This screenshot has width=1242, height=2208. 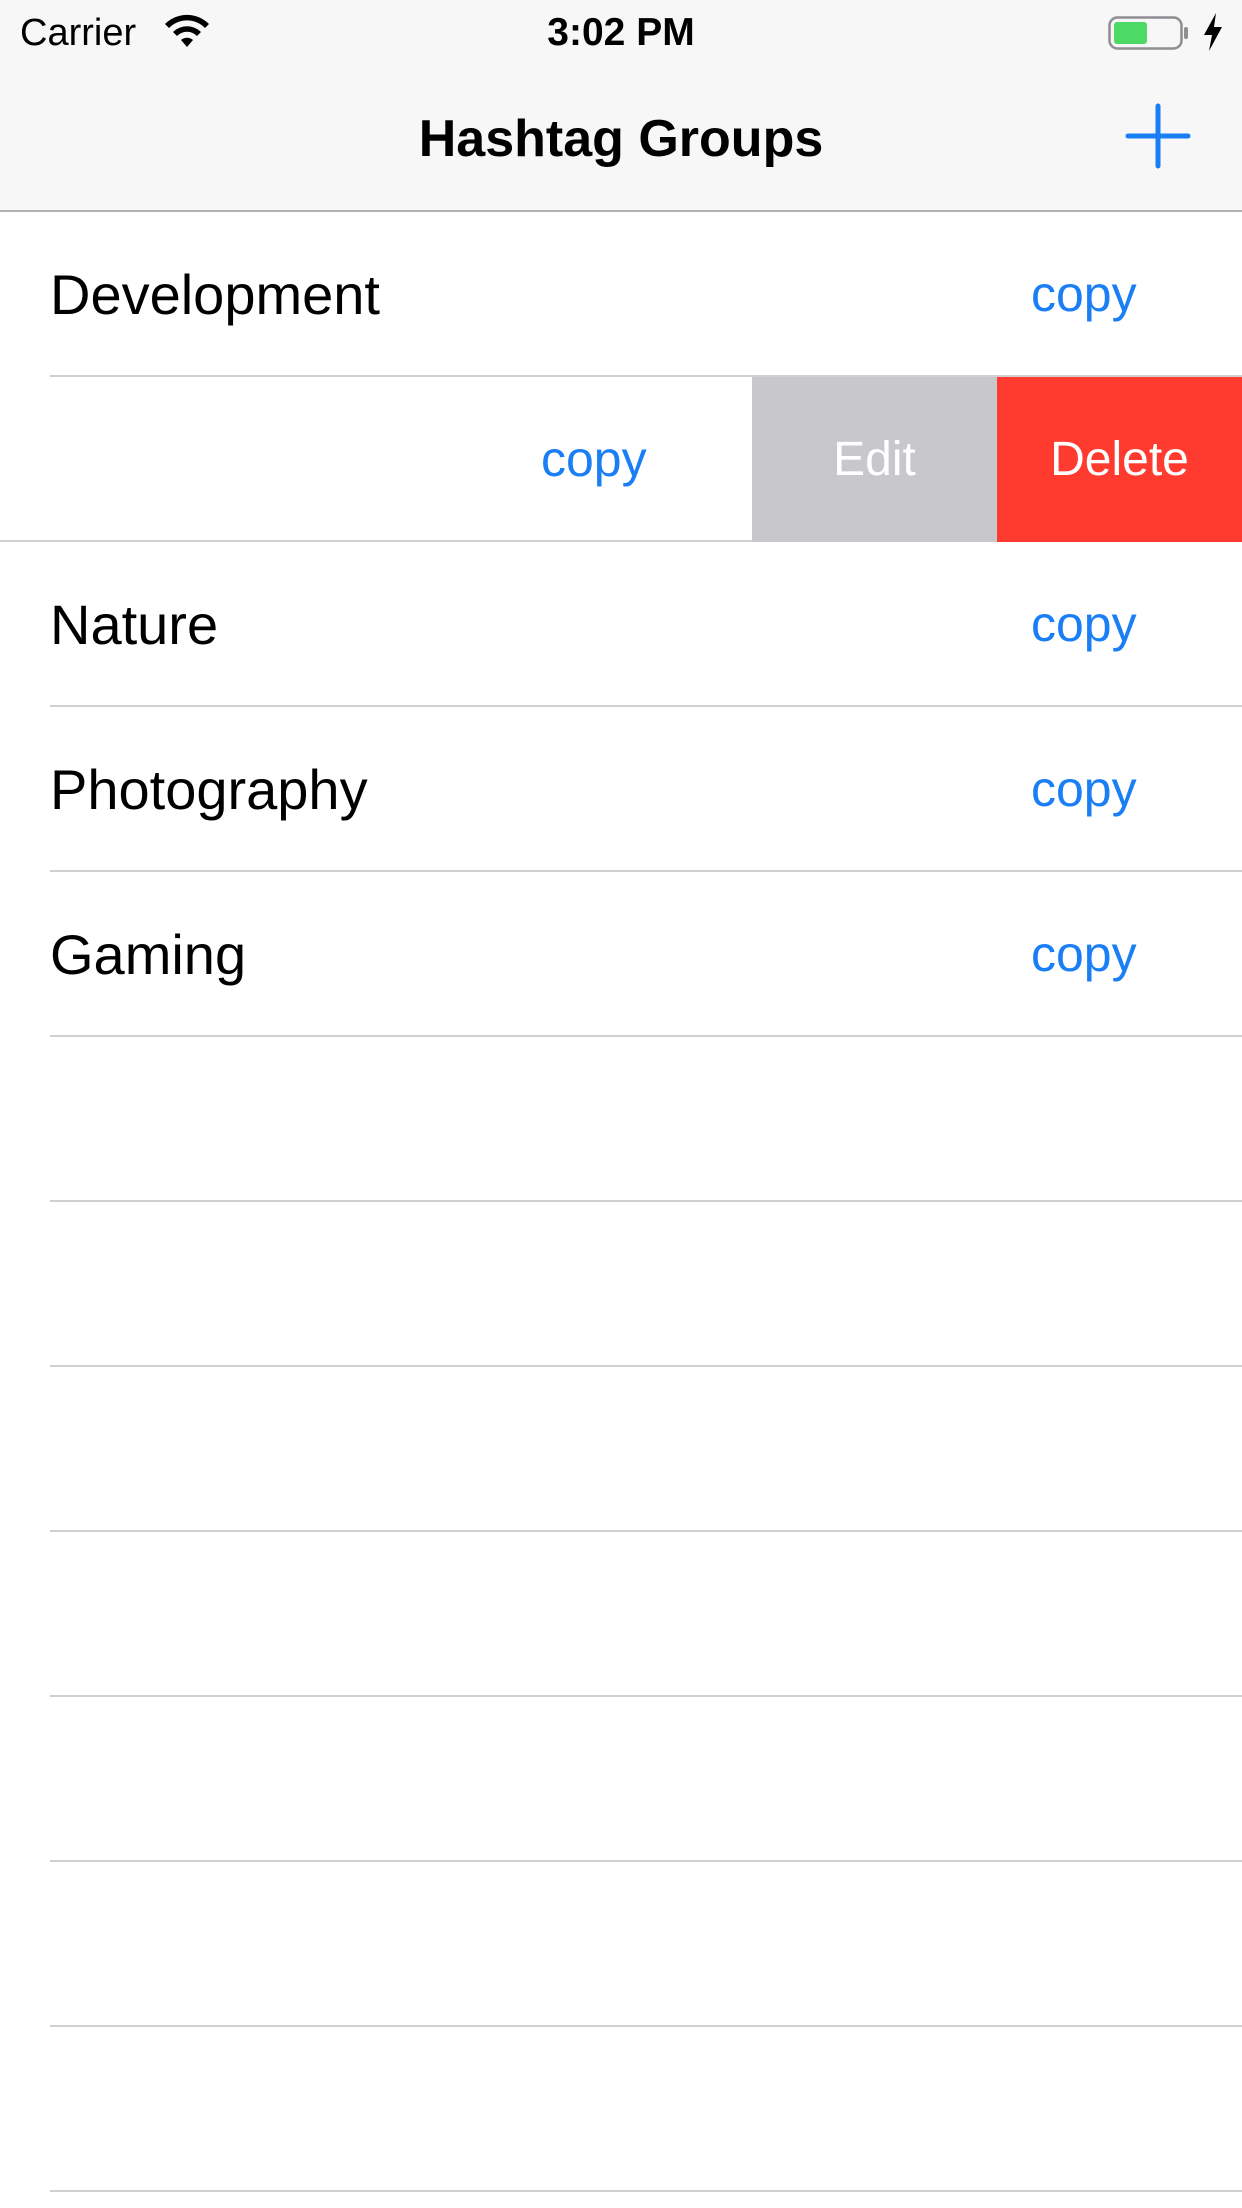 I want to click on table-row: Photography copy, so click(x=621, y=789).